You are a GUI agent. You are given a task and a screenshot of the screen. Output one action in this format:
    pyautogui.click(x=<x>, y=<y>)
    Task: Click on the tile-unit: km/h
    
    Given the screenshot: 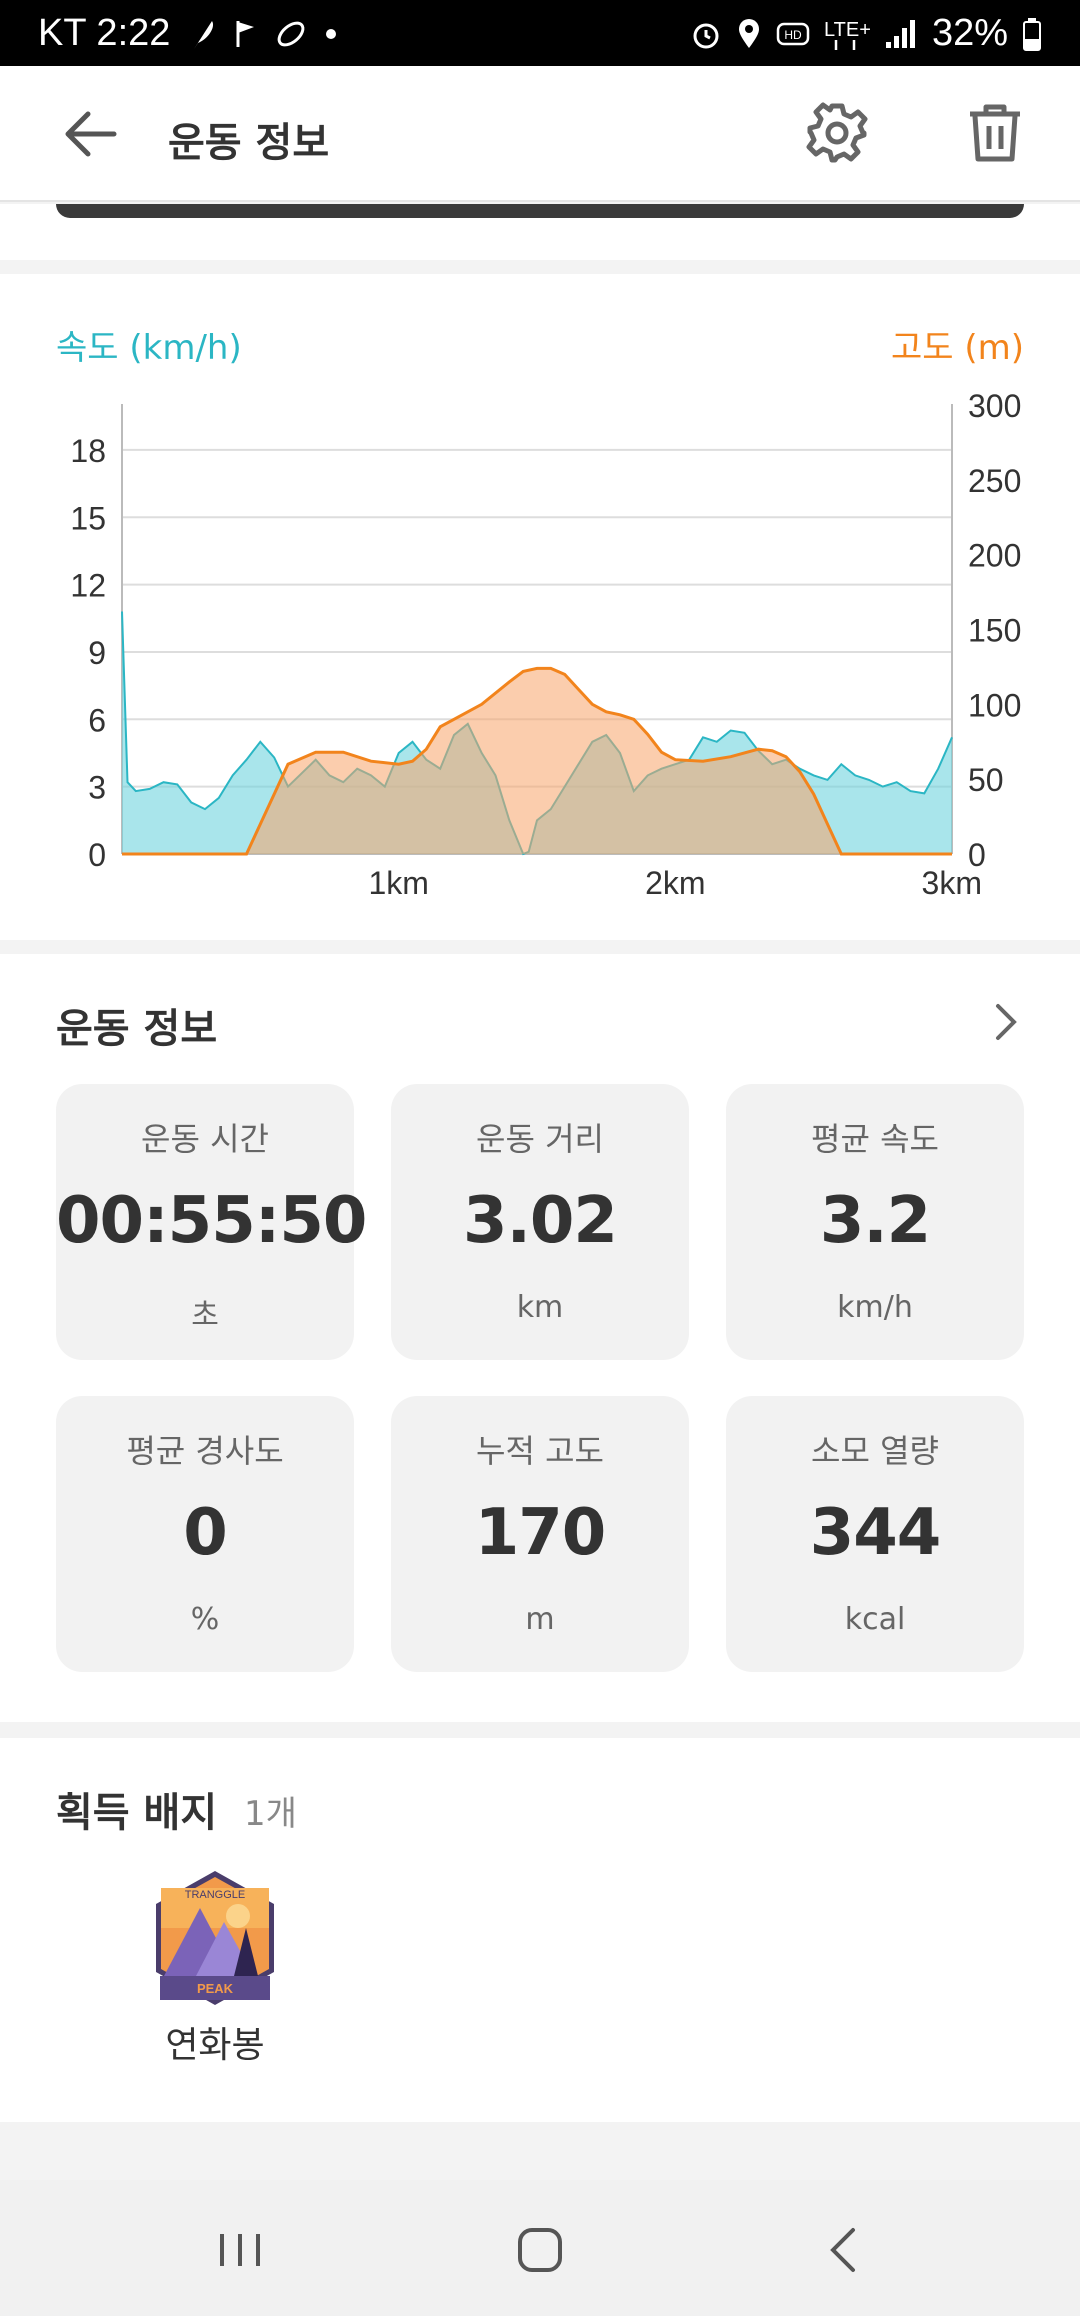 What is the action you would take?
    pyautogui.click(x=875, y=1307)
    